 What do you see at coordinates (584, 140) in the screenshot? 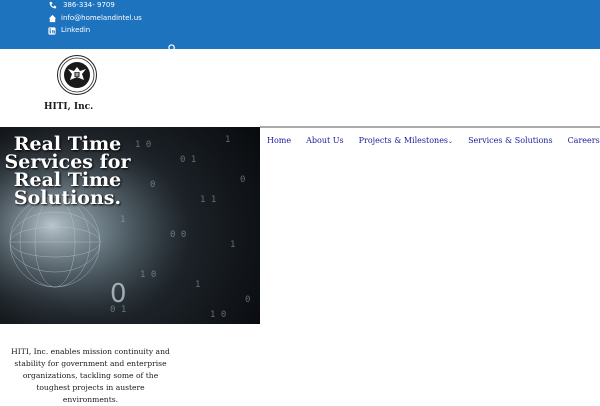
I see `nav-careers: Careers` at bounding box center [584, 140].